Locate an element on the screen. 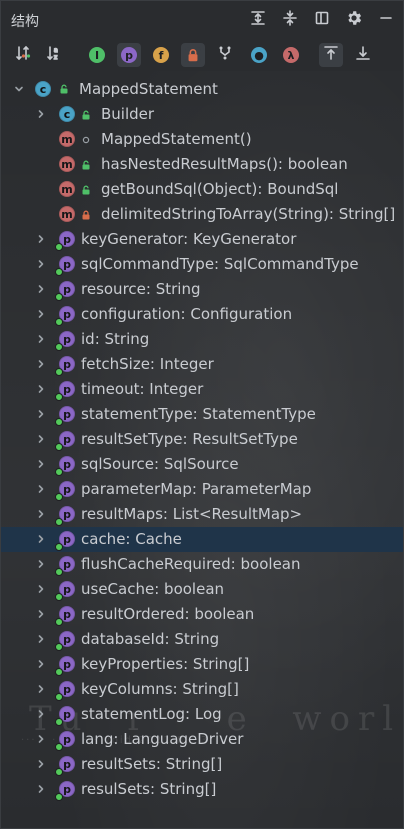  tree-row: p keyGenerator: KeyGenerator is located at coordinates (202, 239).